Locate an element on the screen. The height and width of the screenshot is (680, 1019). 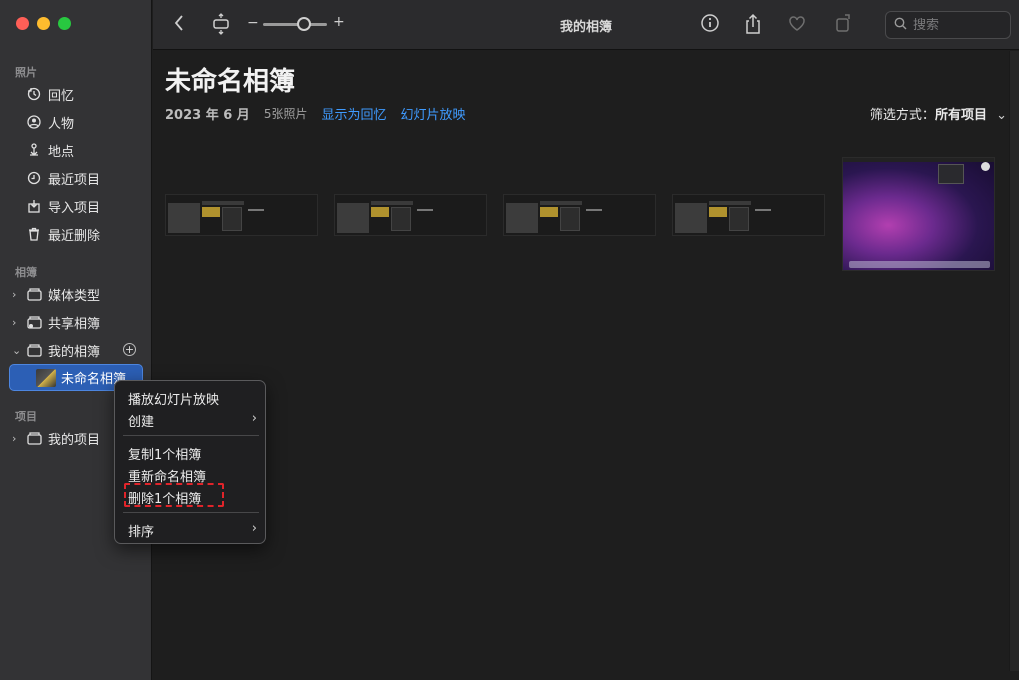
import-icon is located at coordinates (34, 206).